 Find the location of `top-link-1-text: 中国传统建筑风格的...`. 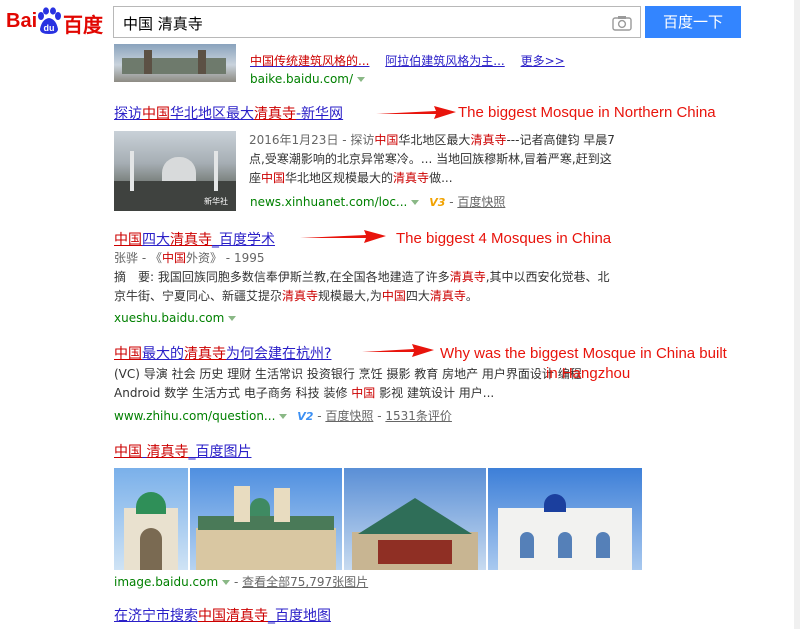

top-link-1-text: 中国传统建筑风格的... is located at coordinates (310, 61).